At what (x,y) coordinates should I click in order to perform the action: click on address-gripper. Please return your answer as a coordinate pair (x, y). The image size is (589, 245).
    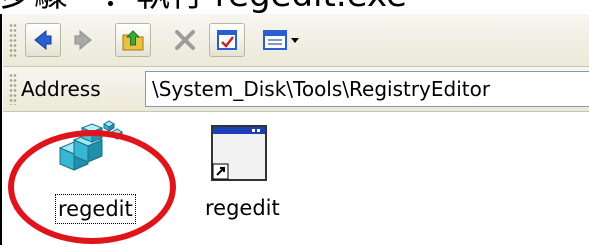
    Looking at the image, I should click on (13, 89).